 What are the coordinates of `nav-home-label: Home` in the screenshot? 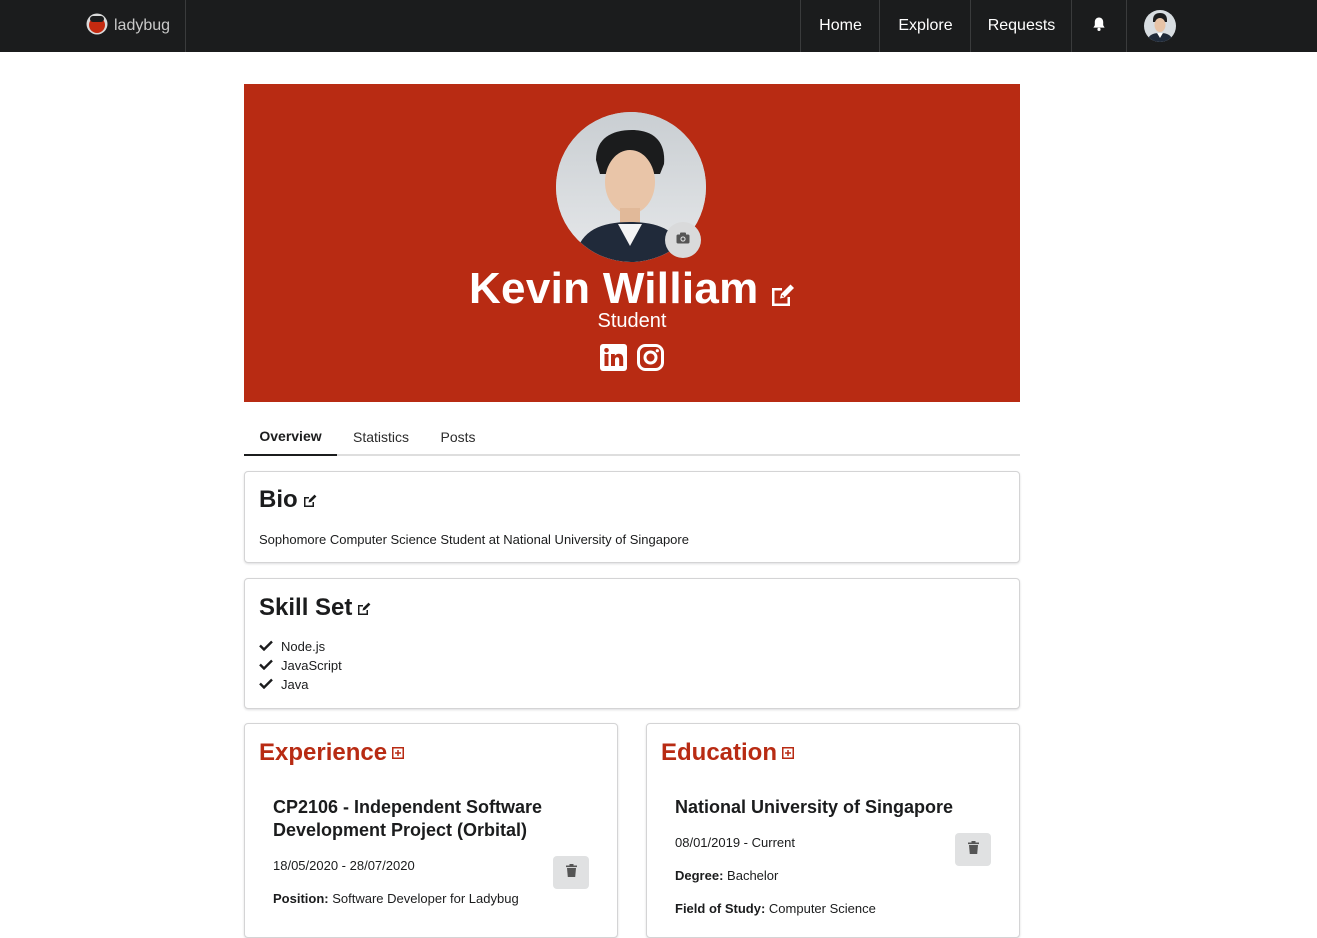 It's located at (840, 25).